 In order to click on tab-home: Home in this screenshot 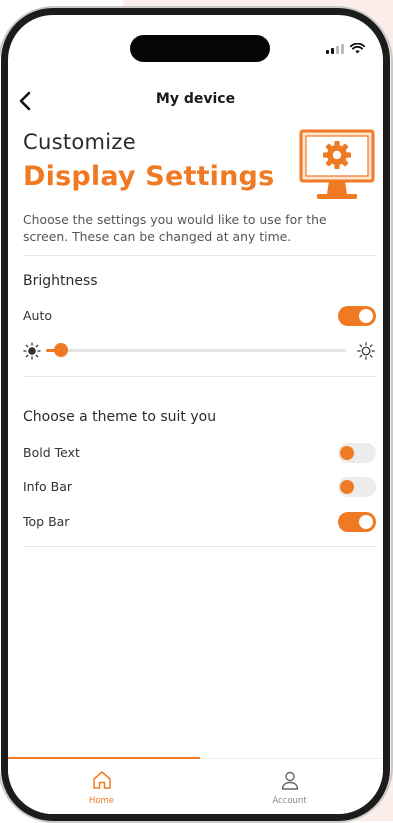, I will do `click(101, 786)`.